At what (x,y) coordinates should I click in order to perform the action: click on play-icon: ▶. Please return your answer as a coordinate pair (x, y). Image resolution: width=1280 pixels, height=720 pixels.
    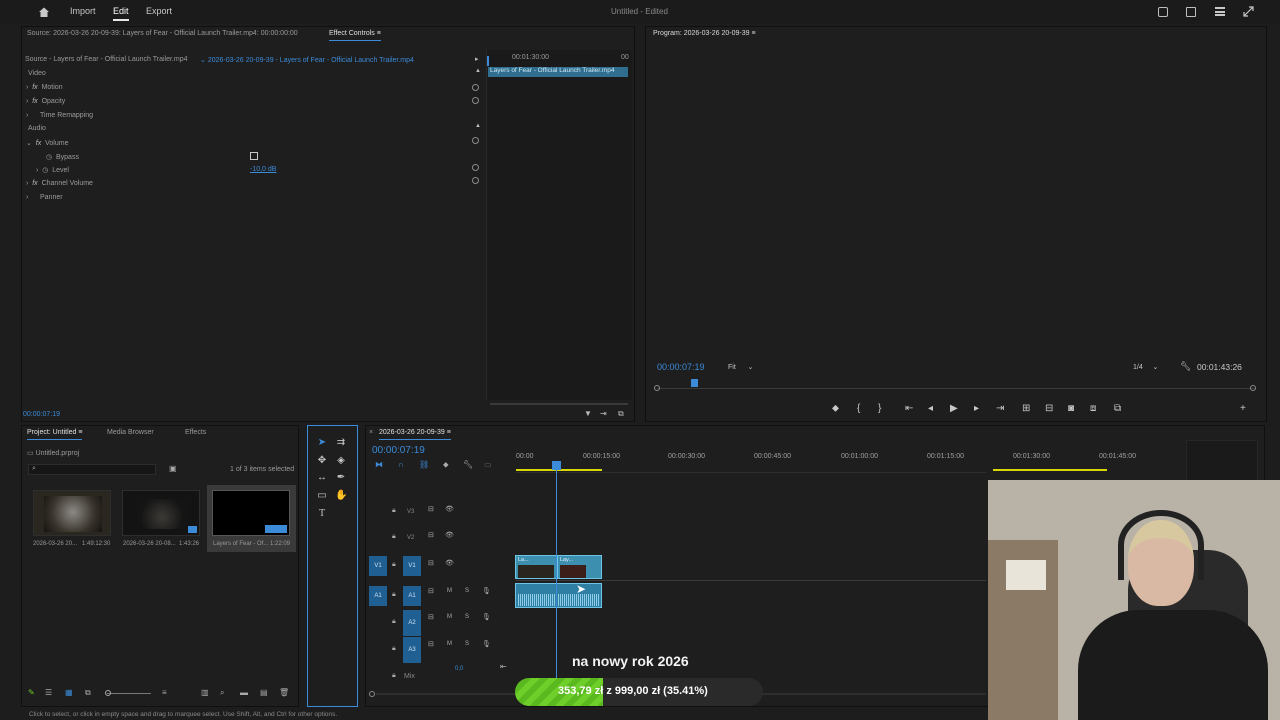
    Looking at the image, I should click on (954, 408).